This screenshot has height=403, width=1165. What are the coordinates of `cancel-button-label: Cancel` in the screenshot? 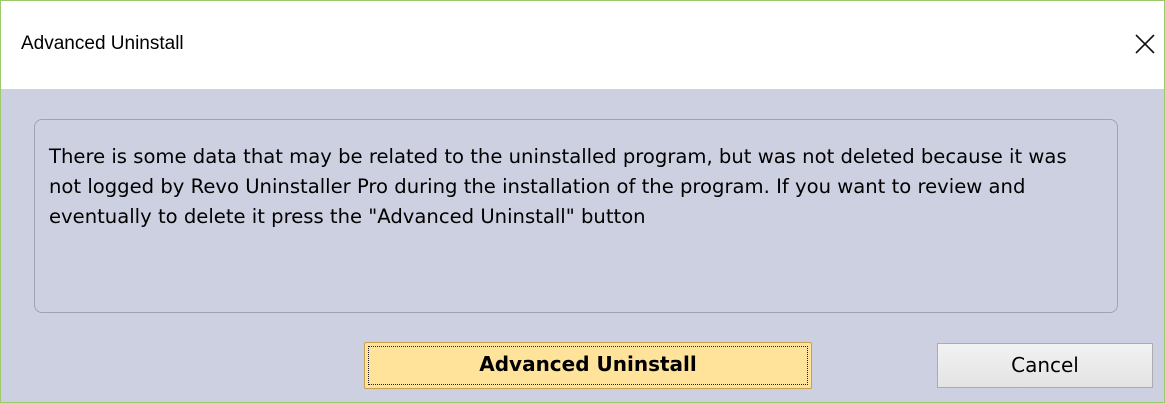 It's located at (1045, 365).